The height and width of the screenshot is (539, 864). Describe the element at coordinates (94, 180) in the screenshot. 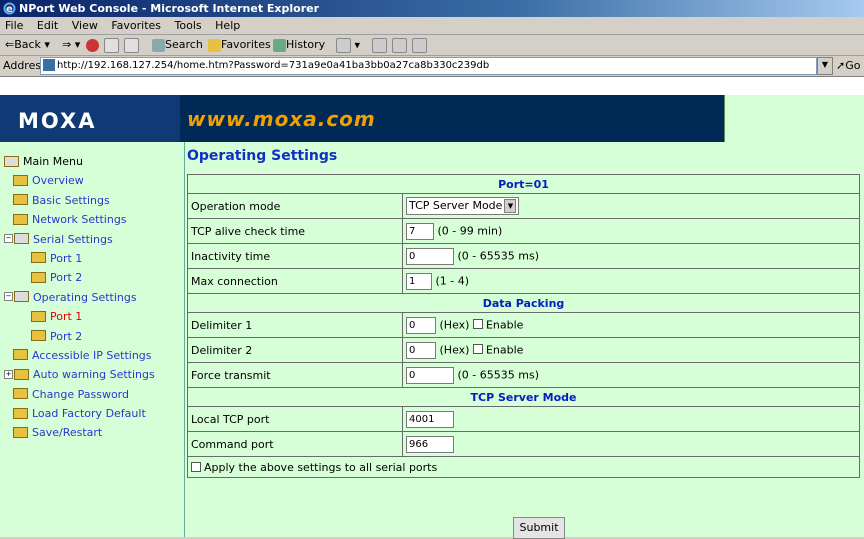

I see `sidebar-item-overview: Overview` at that location.